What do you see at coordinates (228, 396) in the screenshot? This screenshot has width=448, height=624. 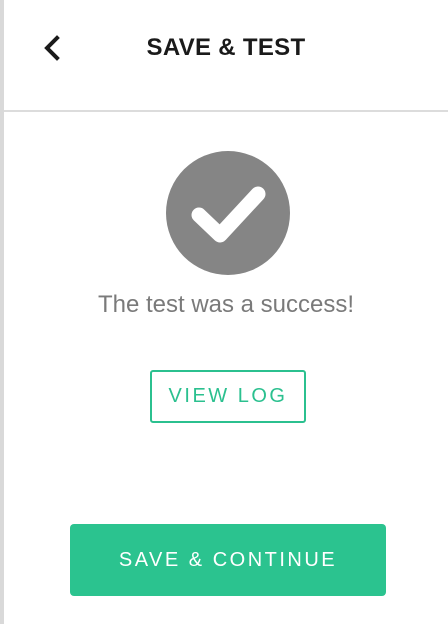 I see `view-log-button: VIEW LOG` at bounding box center [228, 396].